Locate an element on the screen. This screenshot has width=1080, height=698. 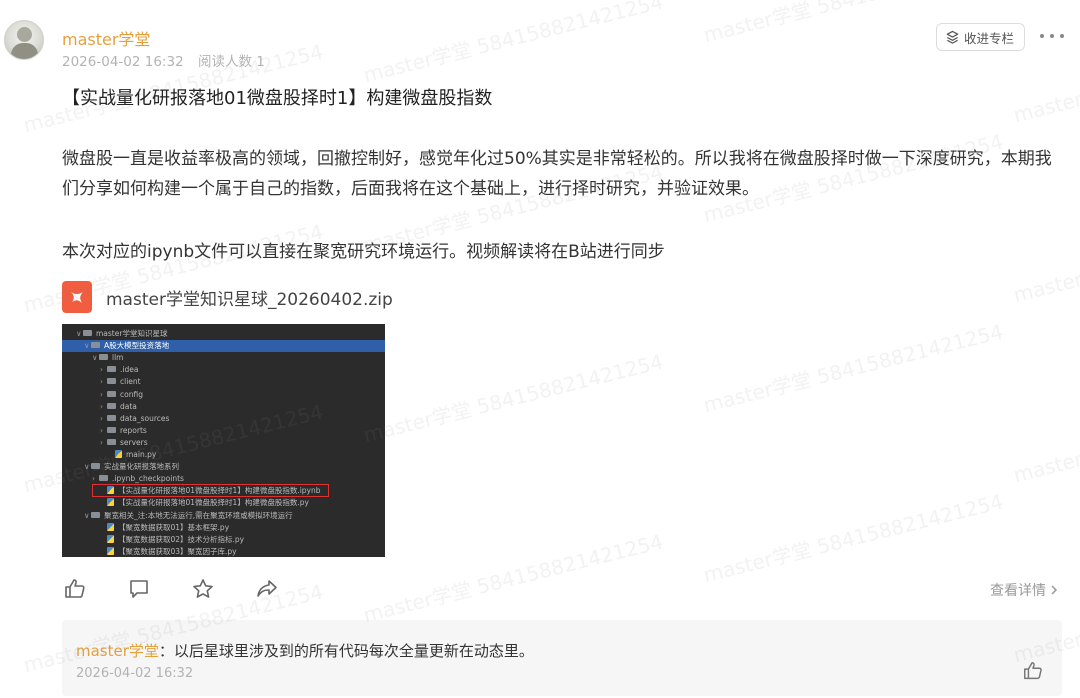
tree-row: ∨ 聚宽相关_注:本地无法运行,需在聚宽环境或模拟环境运行 is located at coordinates (223, 516).